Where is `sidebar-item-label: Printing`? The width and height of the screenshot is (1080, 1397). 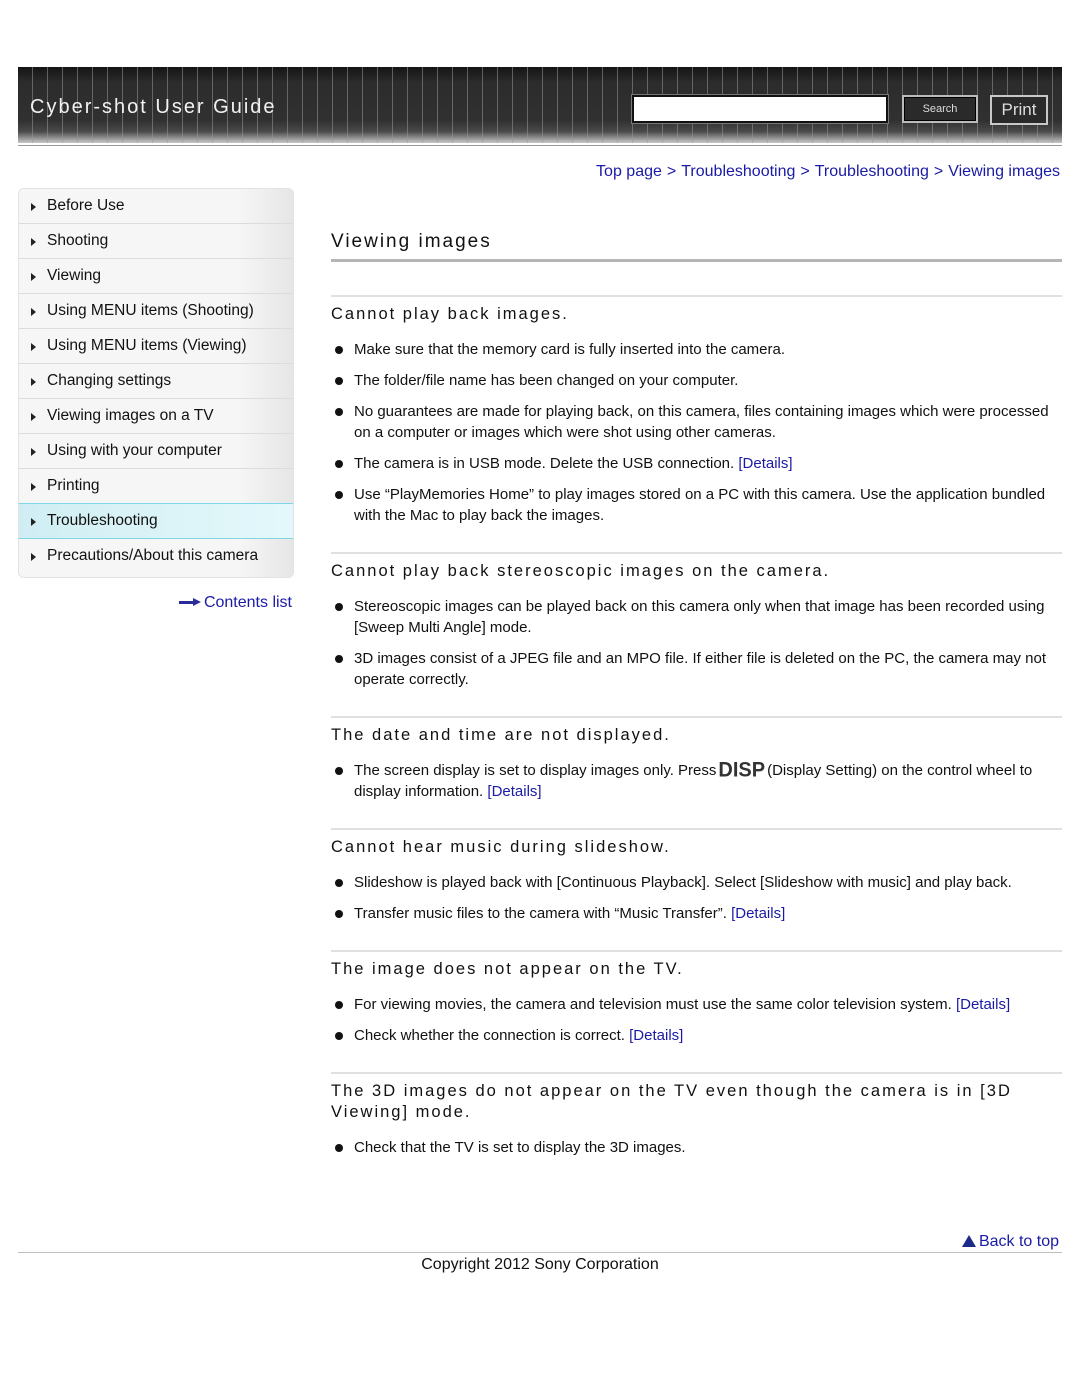 sidebar-item-label: Printing is located at coordinates (73, 485).